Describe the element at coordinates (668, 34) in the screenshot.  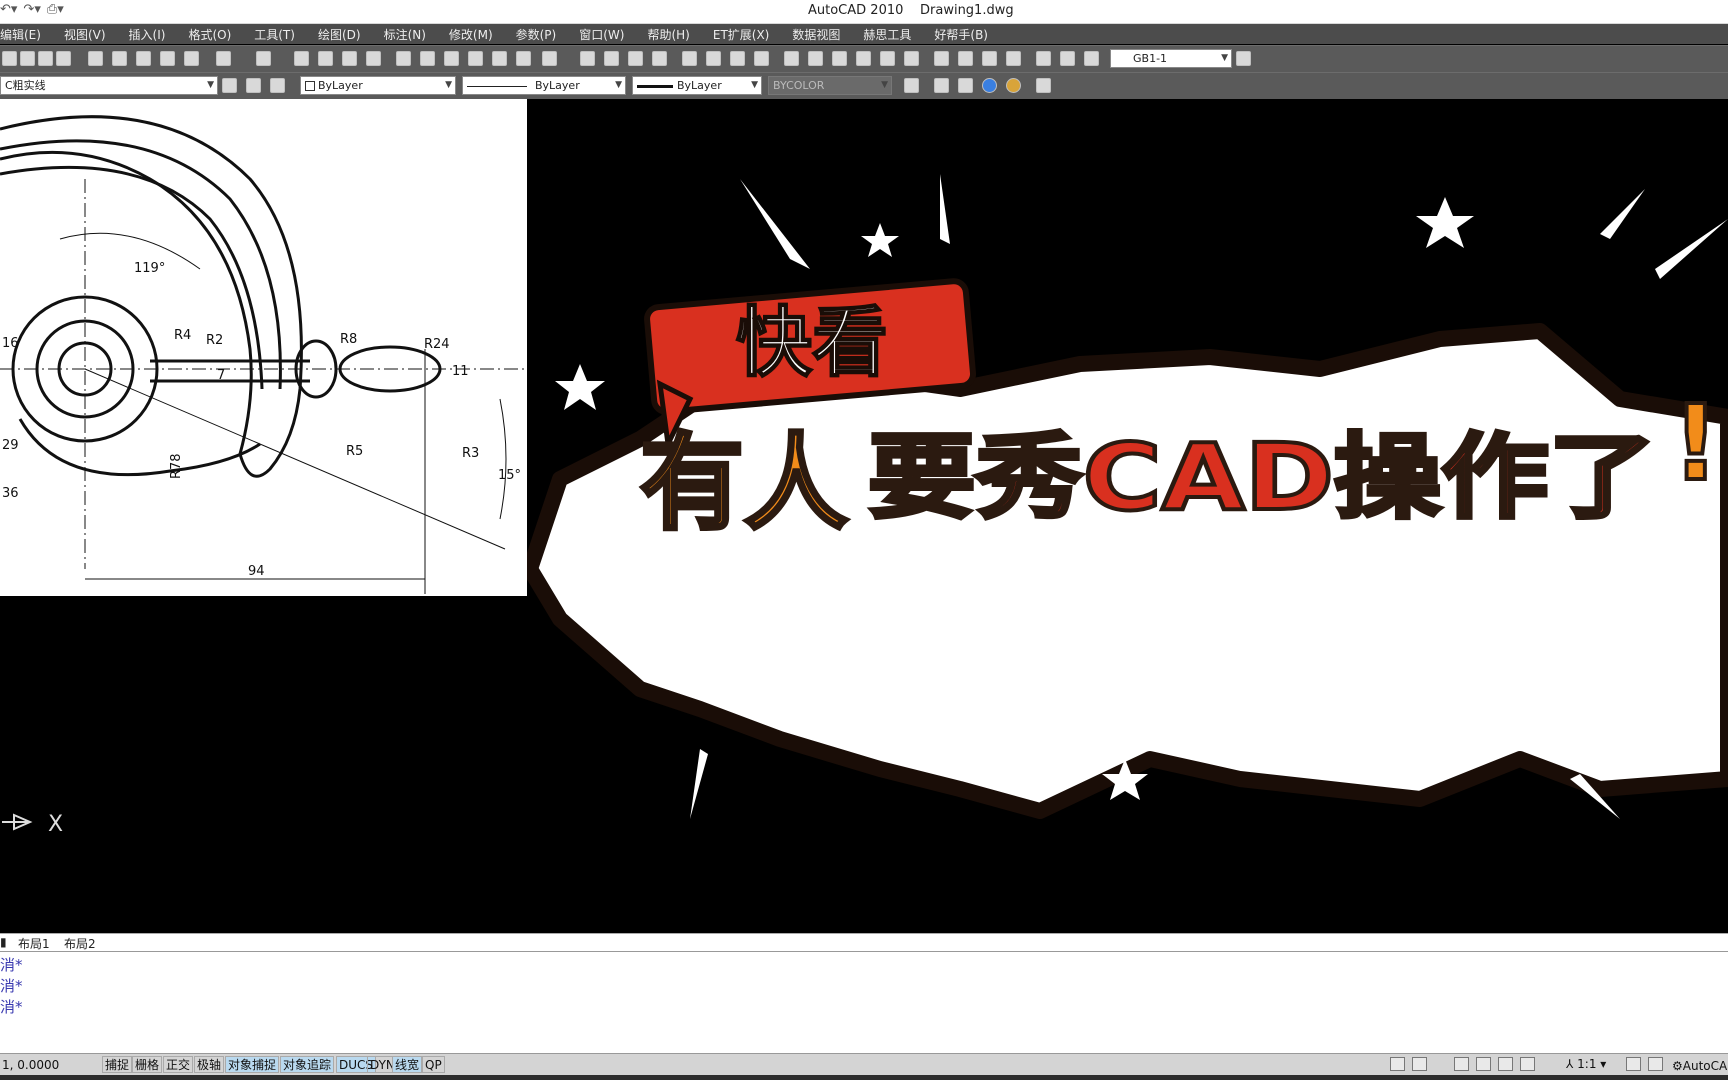
I see `menu-help: 帮助(H)` at that location.